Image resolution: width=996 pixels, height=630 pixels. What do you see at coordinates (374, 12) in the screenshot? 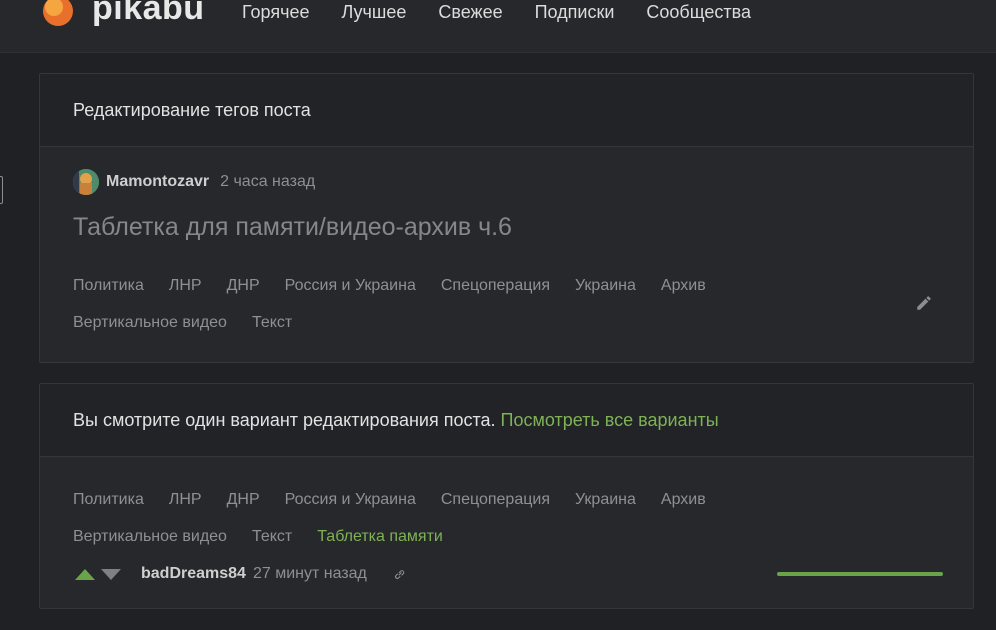
I see `nav-best: Лучшее` at bounding box center [374, 12].